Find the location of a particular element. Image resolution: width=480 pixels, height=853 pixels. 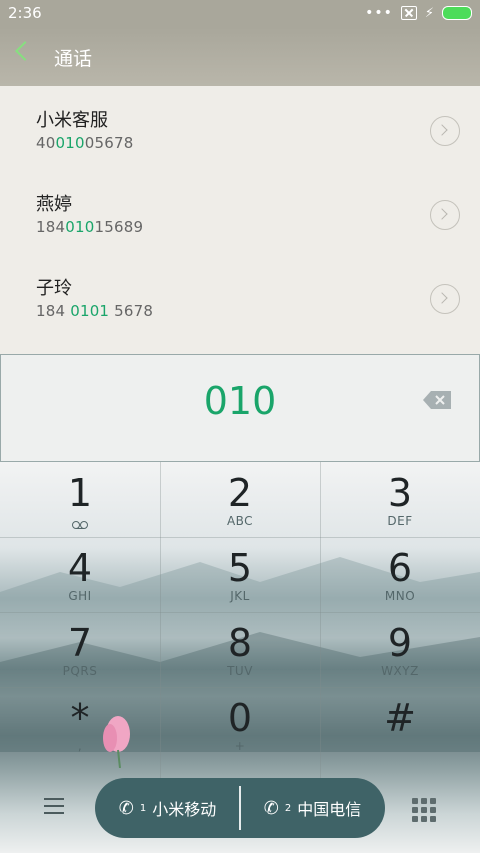

key-3: 3 DEF is located at coordinates (400, 499).